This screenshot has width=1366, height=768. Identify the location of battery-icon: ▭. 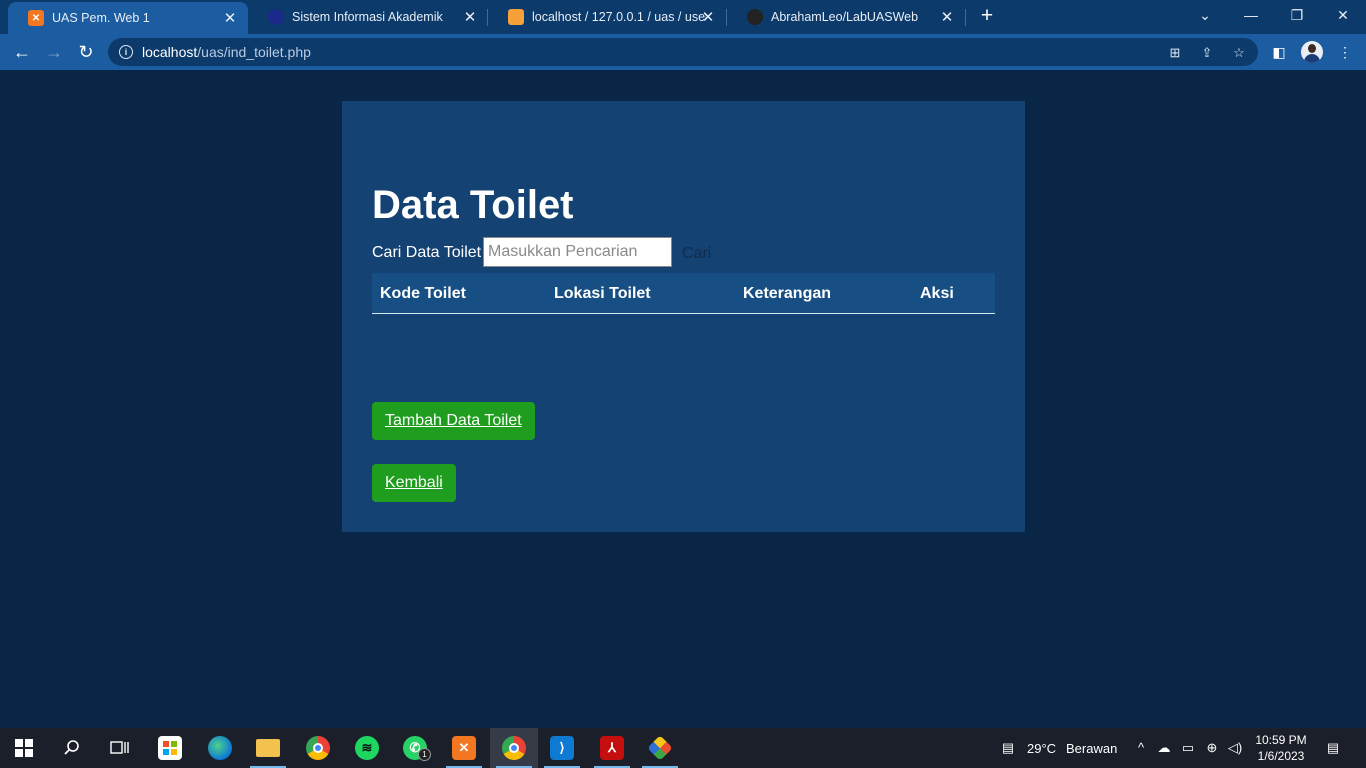
(1188, 748).